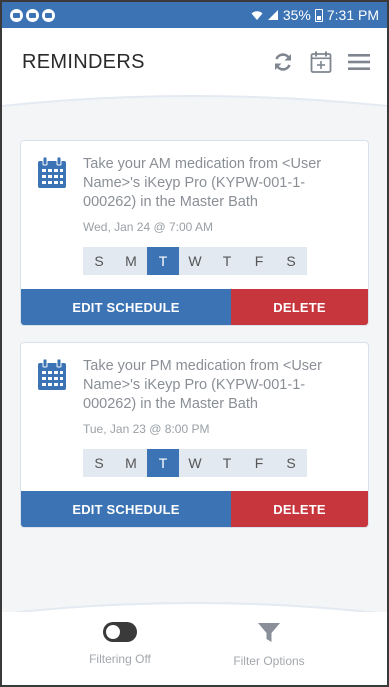 This screenshot has width=389, height=687. What do you see at coordinates (120, 659) in the screenshot?
I see `filtering-label: Filtering Off` at bounding box center [120, 659].